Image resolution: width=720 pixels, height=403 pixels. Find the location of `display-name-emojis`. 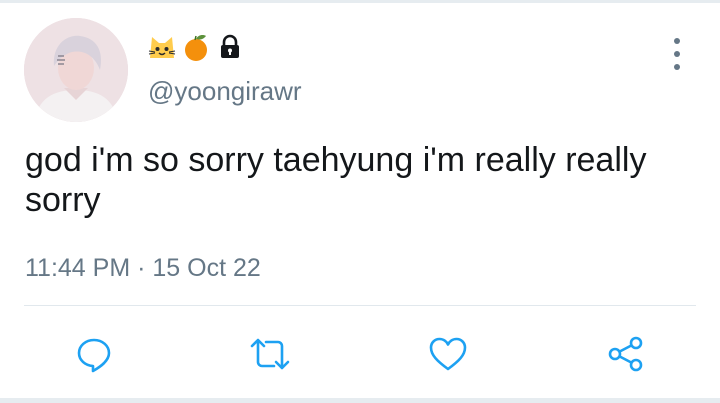

display-name-emojis is located at coordinates (196, 47).